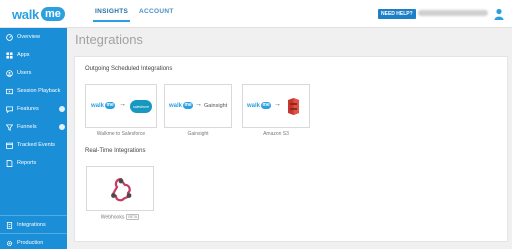  Describe the element at coordinates (39, 91) in the screenshot. I see `sidebar-item-label: Session Playback` at that location.